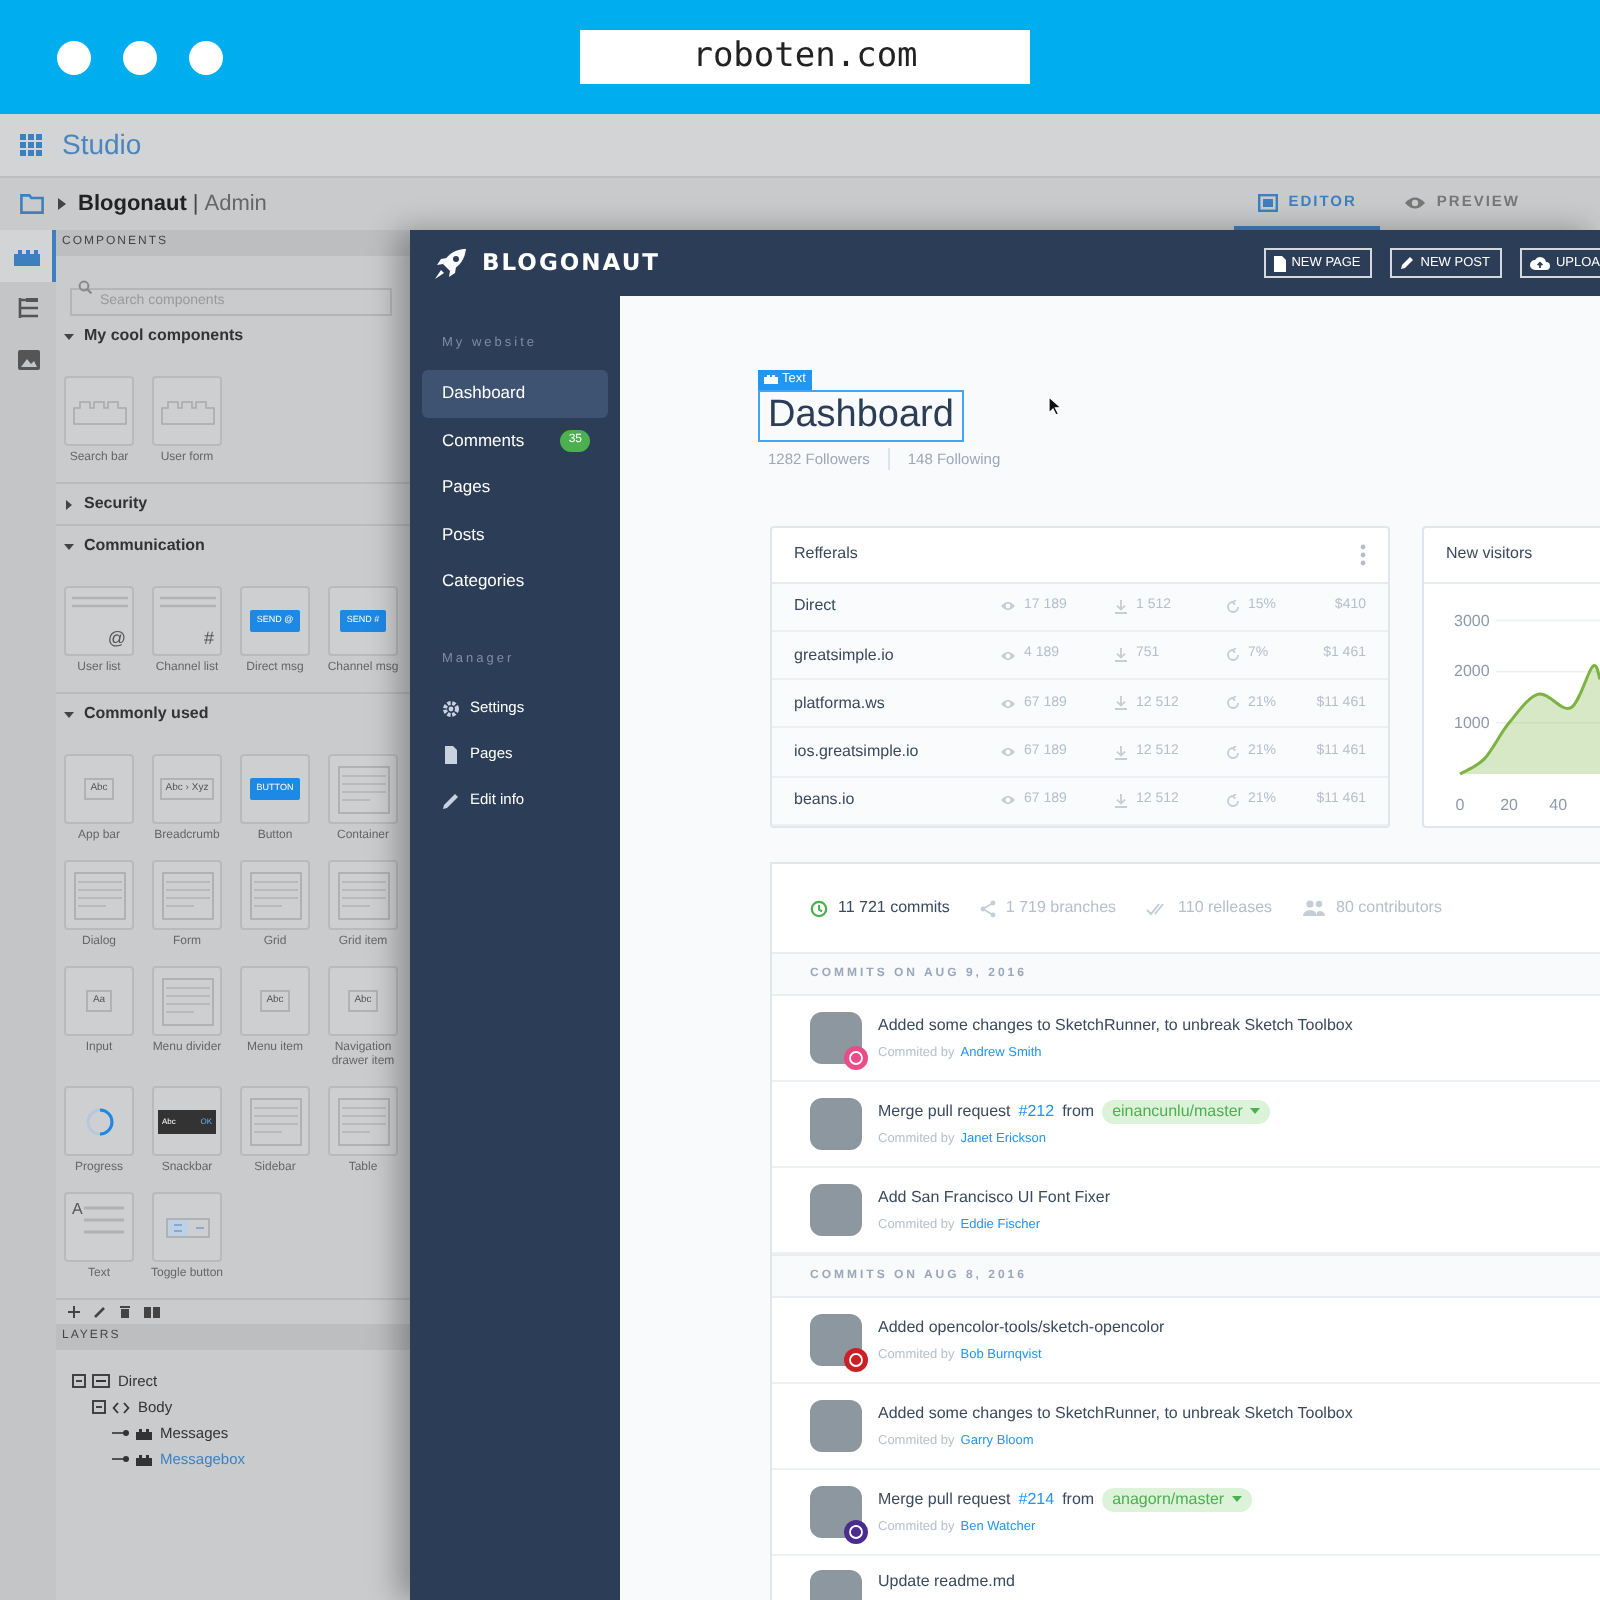 This screenshot has width=1600, height=1600. What do you see at coordinates (74, 1312) in the screenshot?
I see `add-icon` at bounding box center [74, 1312].